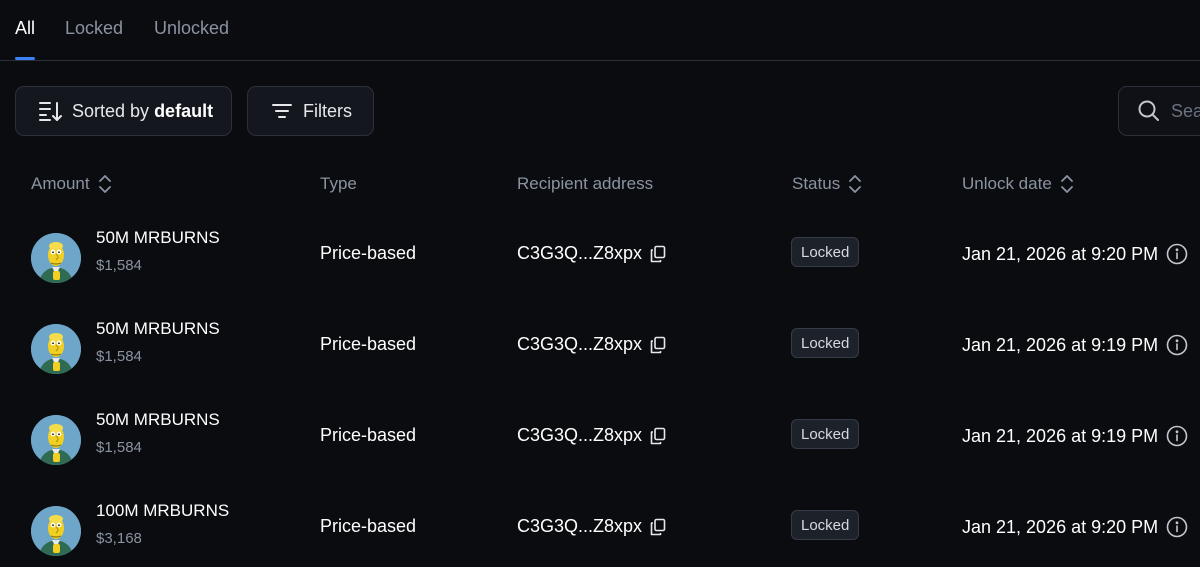 This screenshot has height=567, width=1200. I want to click on sort-button: Sorted by default, so click(123, 111).